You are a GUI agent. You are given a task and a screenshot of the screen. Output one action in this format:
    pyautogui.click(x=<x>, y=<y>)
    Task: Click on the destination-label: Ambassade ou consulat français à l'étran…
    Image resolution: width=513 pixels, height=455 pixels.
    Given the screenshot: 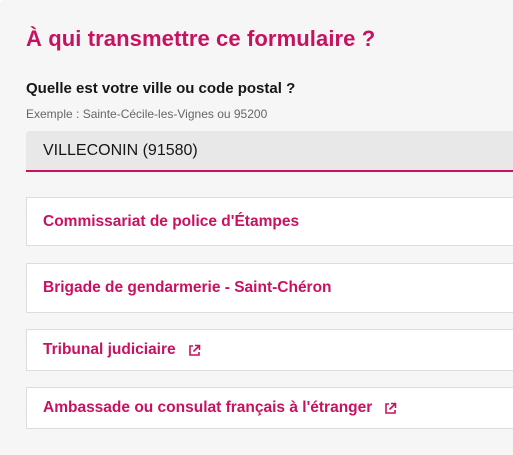 What is the action you would take?
    pyautogui.click(x=208, y=407)
    